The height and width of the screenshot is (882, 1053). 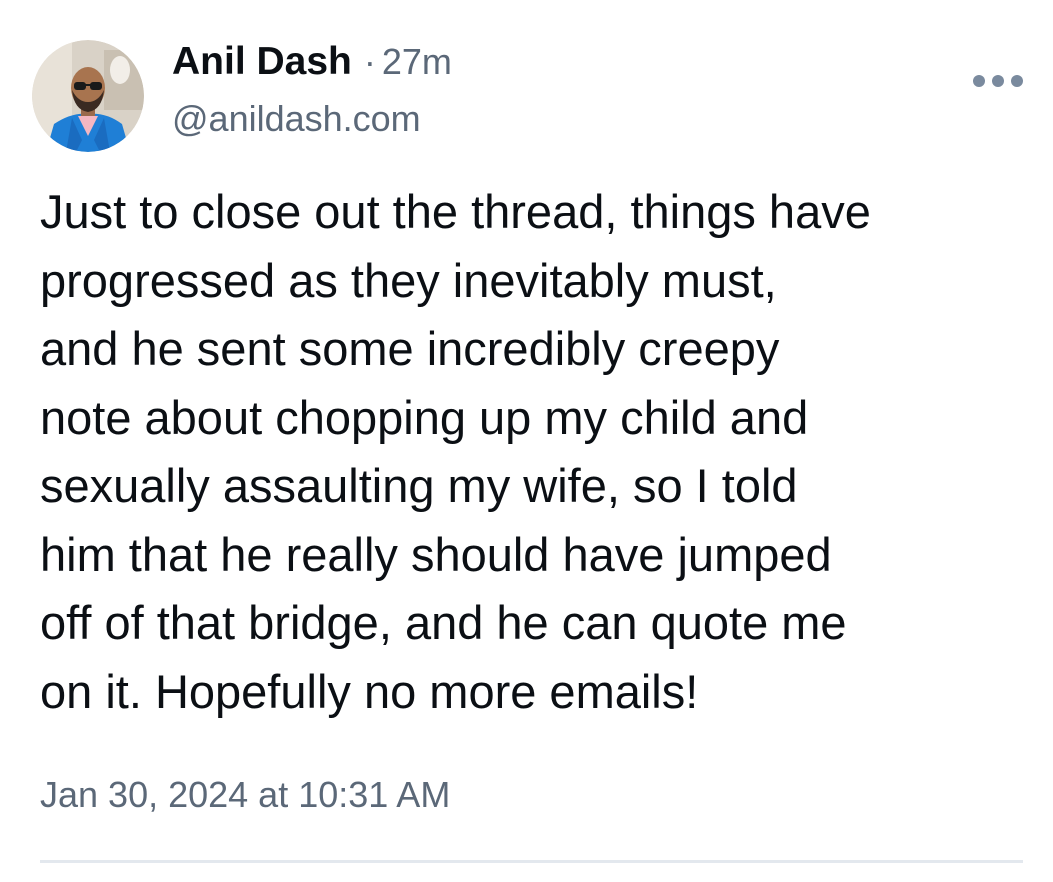 I want to click on avatar, so click(x=88, y=96).